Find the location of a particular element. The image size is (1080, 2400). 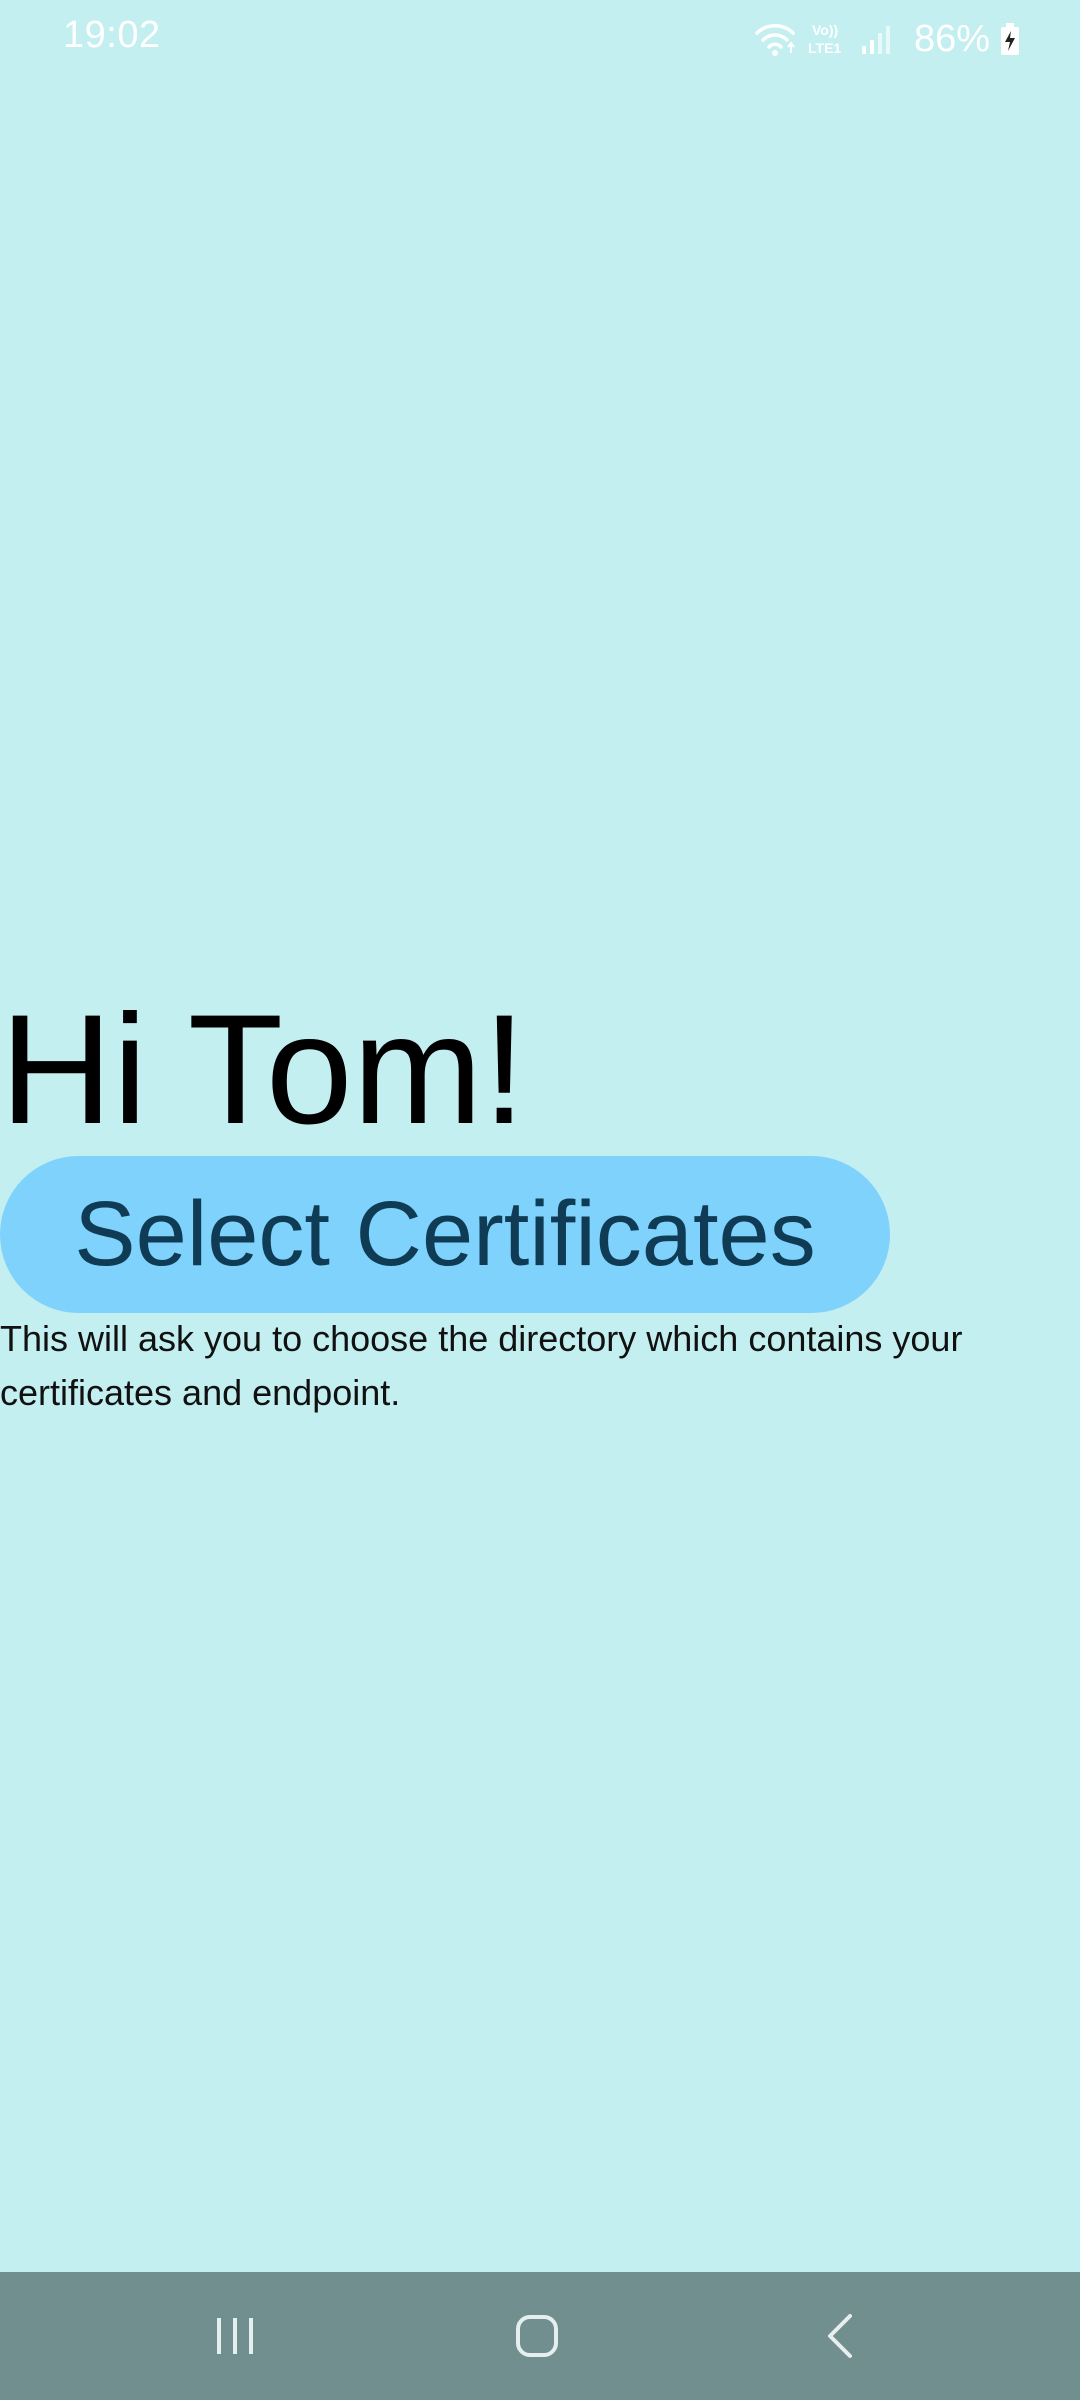

recent-apps-button is located at coordinates (235, 2336).